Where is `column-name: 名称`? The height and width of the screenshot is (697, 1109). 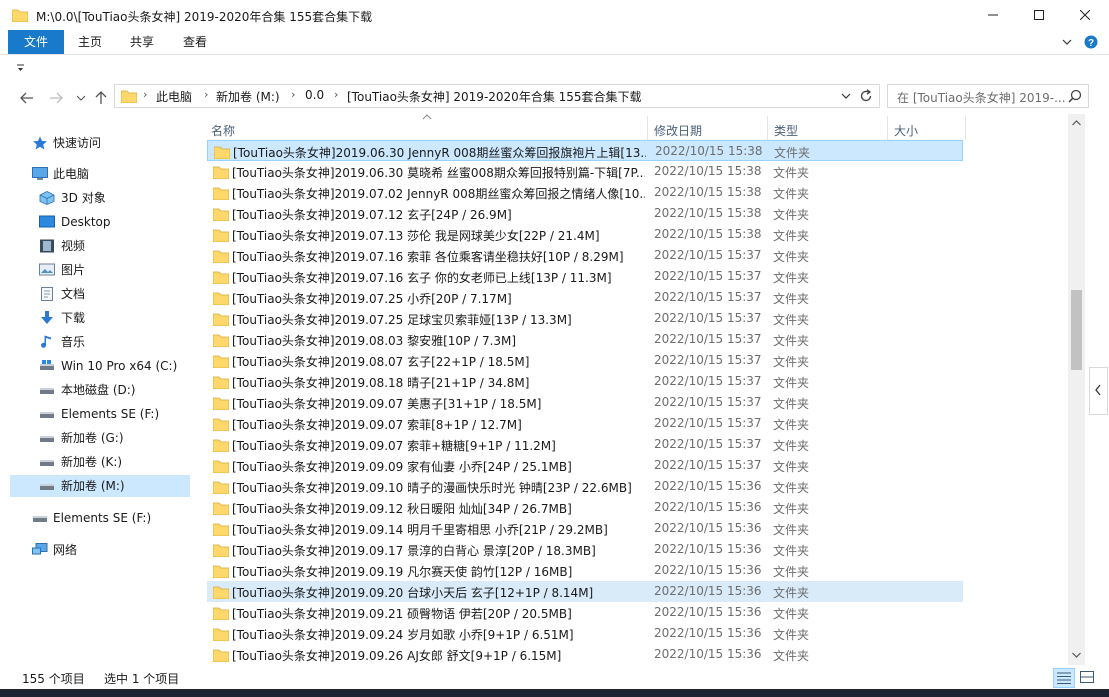 column-name: 名称 is located at coordinates (223, 130).